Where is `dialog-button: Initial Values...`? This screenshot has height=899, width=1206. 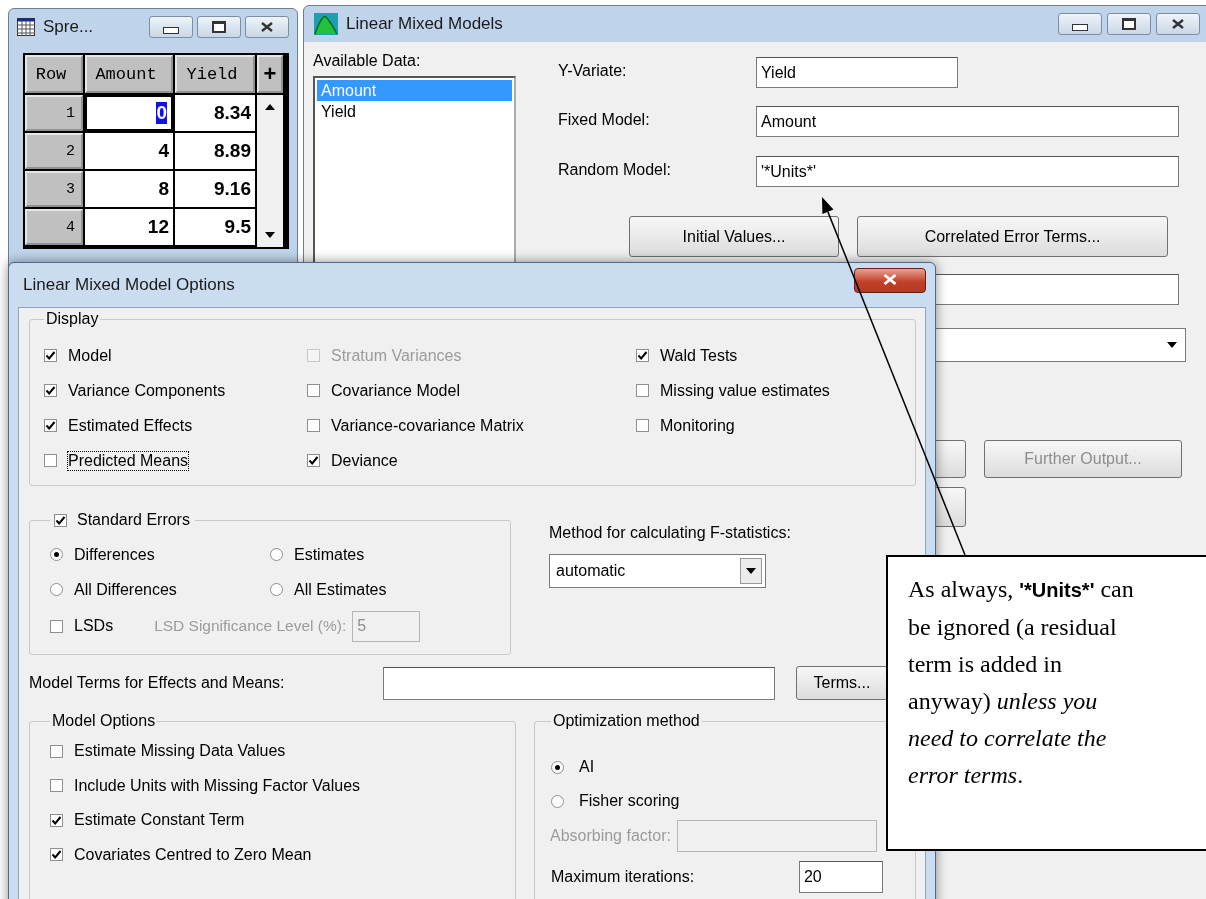 dialog-button: Initial Values... is located at coordinates (734, 236).